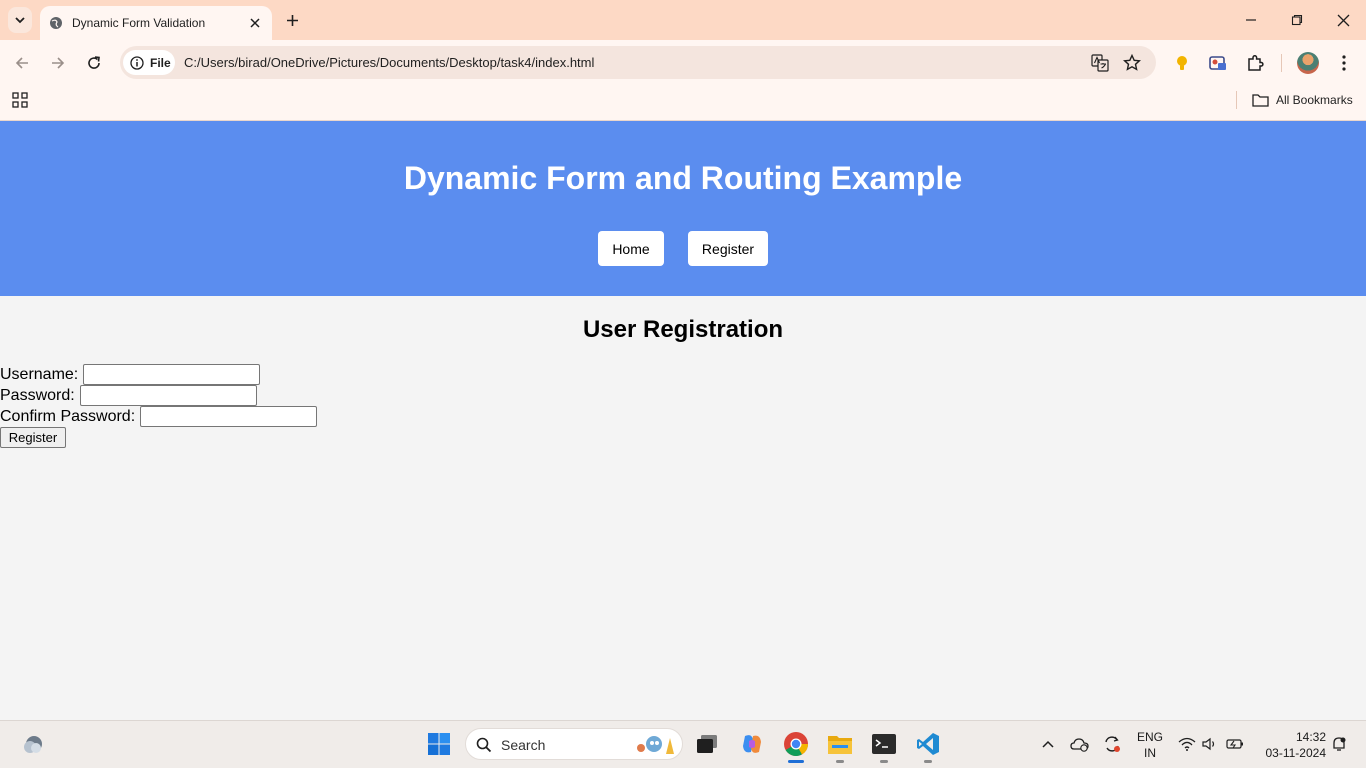 This screenshot has width=1366, height=768. Describe the element at coordinates (20, 100) in the screenshot. I see `apps-grid-icon` at that location.